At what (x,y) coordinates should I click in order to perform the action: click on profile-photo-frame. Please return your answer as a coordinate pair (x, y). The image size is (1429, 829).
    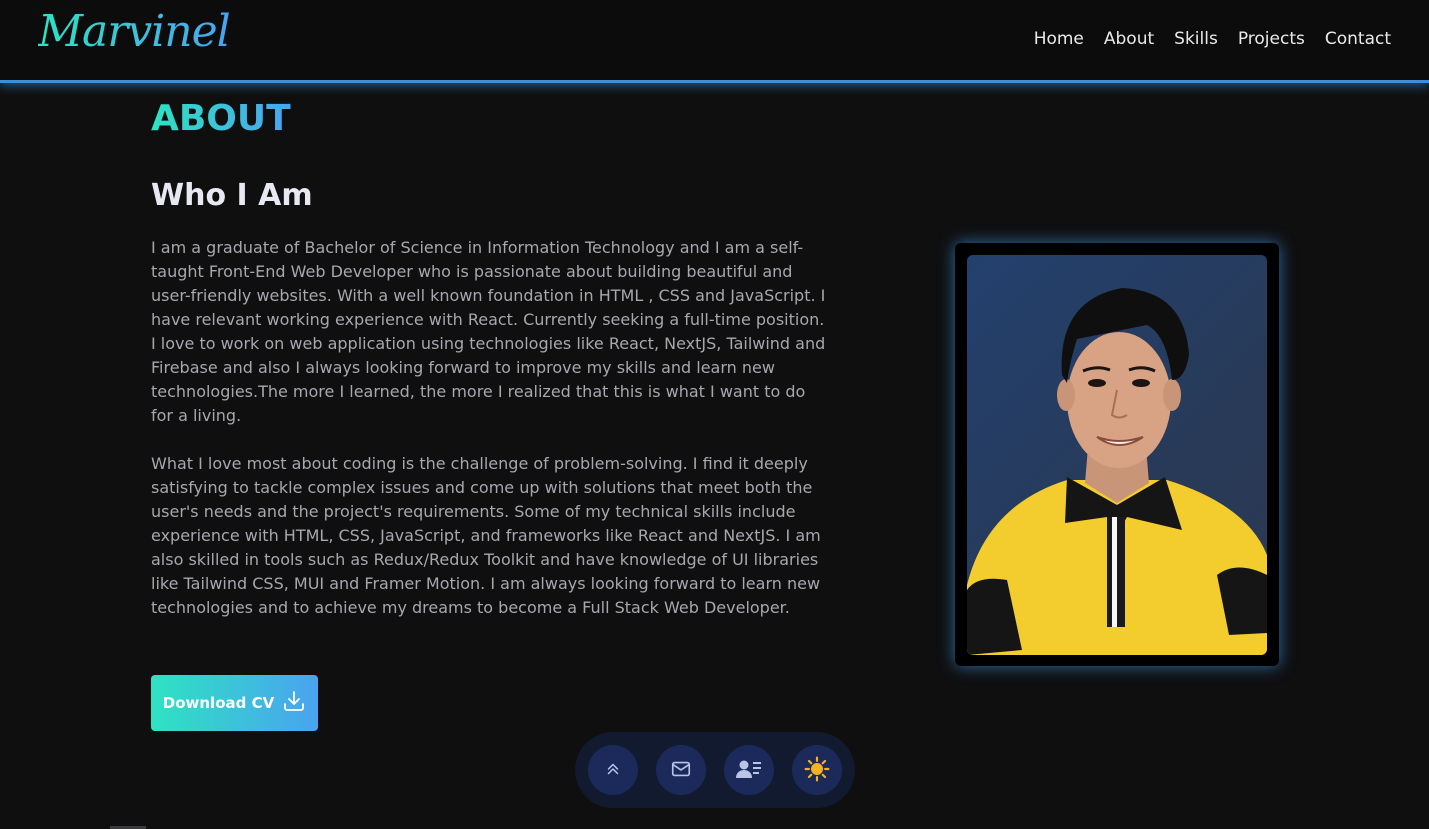
    Looking at the image, I should click on (1117, 454).